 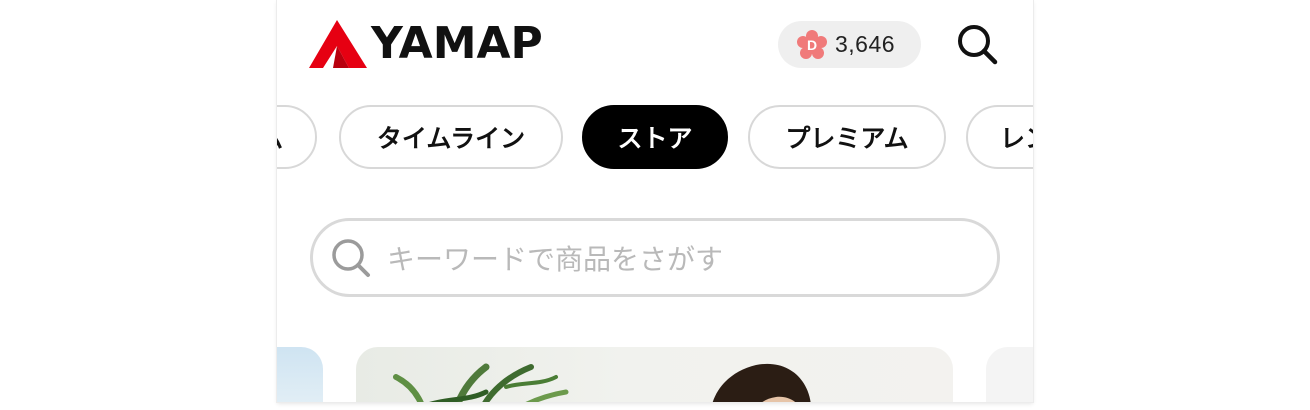 What do you see at coordinates (300, 374) in the screenshot?
I see `banner-card-left` at bounding box center [300, 374].